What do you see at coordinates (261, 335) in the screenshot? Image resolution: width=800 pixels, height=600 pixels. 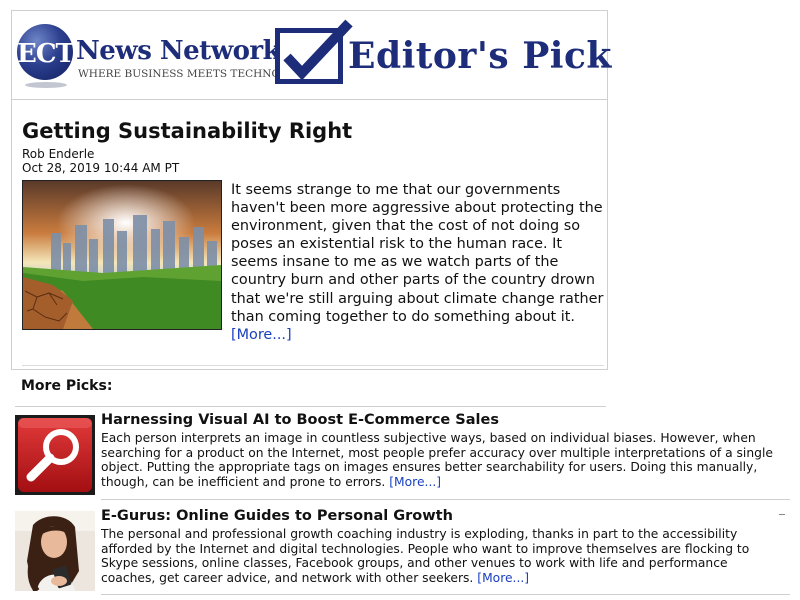 I see `article-more-link: [More...]` at bounding box center [261, 335].